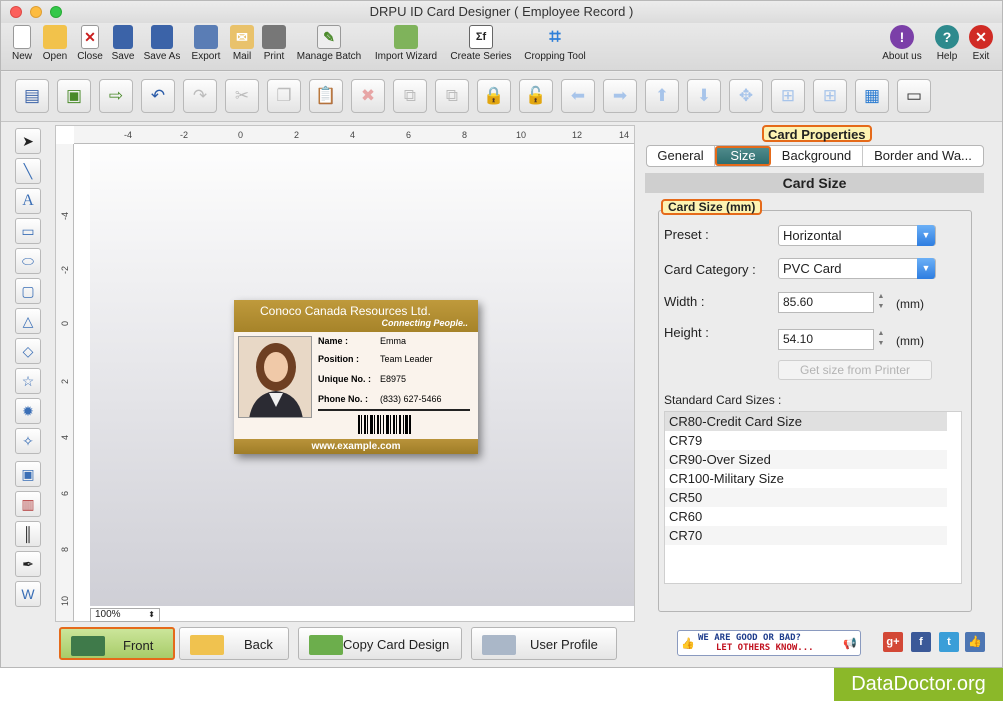 The width and height of the screenshot is (1003, 701). Describe the element at coordinates (826, 302) in the screenshot. I see `width-input: 85.60` at that location.